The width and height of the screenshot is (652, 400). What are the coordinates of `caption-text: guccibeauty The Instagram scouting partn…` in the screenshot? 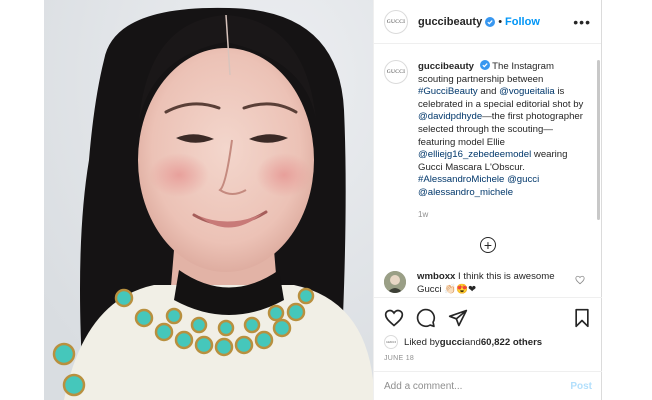 It's located at (503, 140).